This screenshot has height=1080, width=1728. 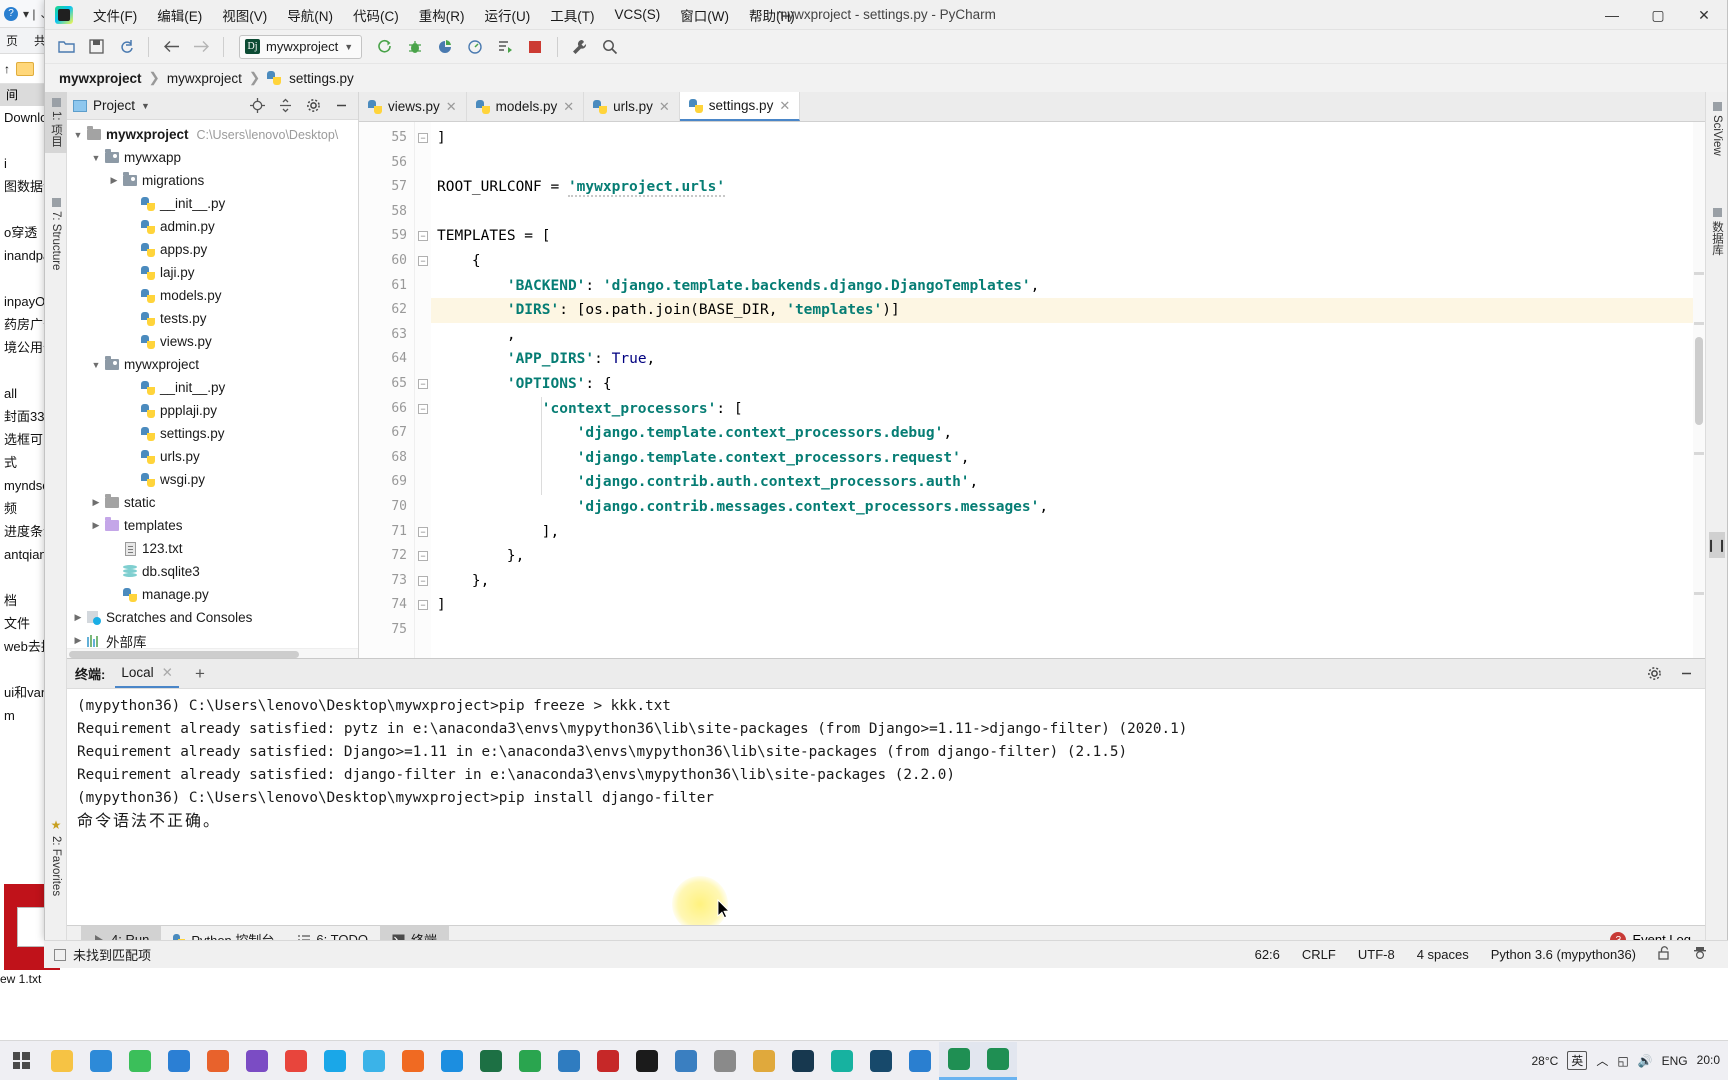 What do you see at coordinates (525, 106) in the screenshot?
I see `editor-tab-models-py: models.py ✕` at bounding box center [525, 106].